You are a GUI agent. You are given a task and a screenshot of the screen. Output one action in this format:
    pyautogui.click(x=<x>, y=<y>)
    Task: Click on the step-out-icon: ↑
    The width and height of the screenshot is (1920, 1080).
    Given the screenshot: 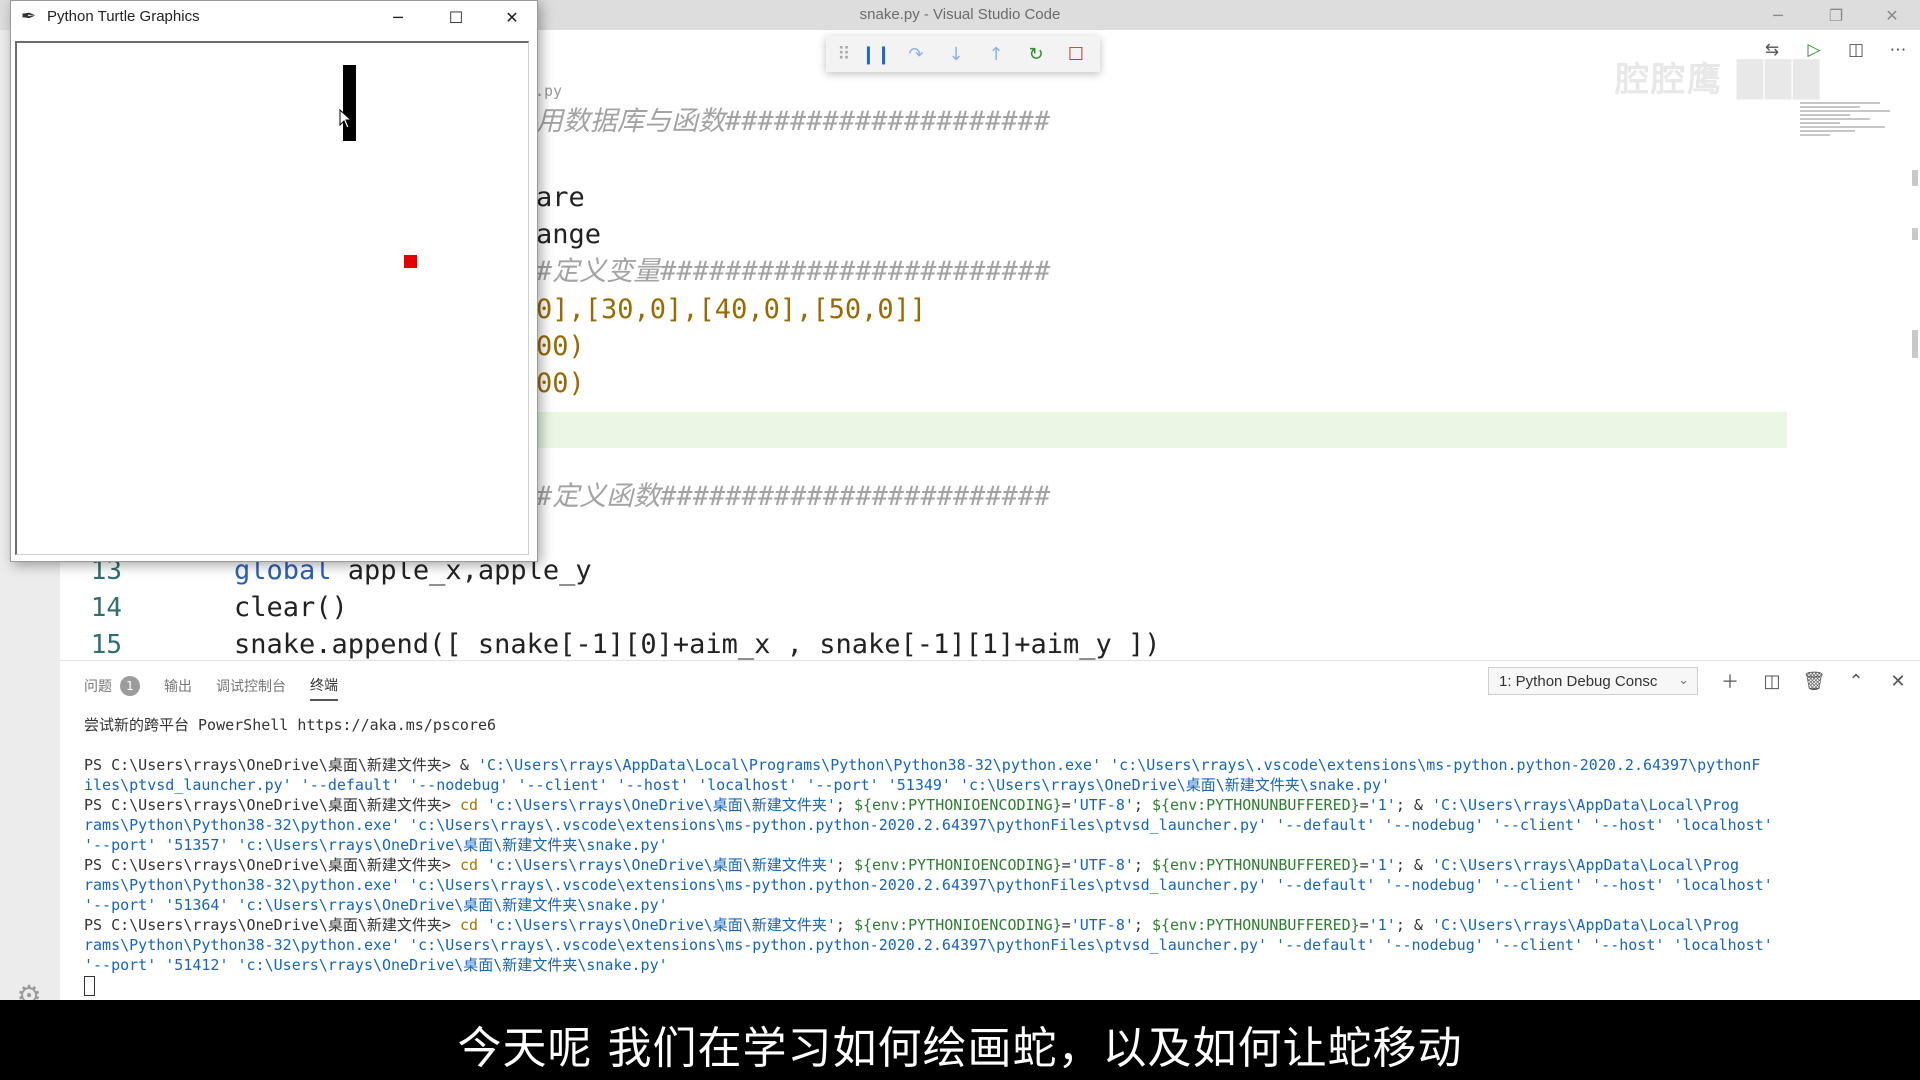 What is the action you would take?
    pyautogui.click(x=996, y=54)
    